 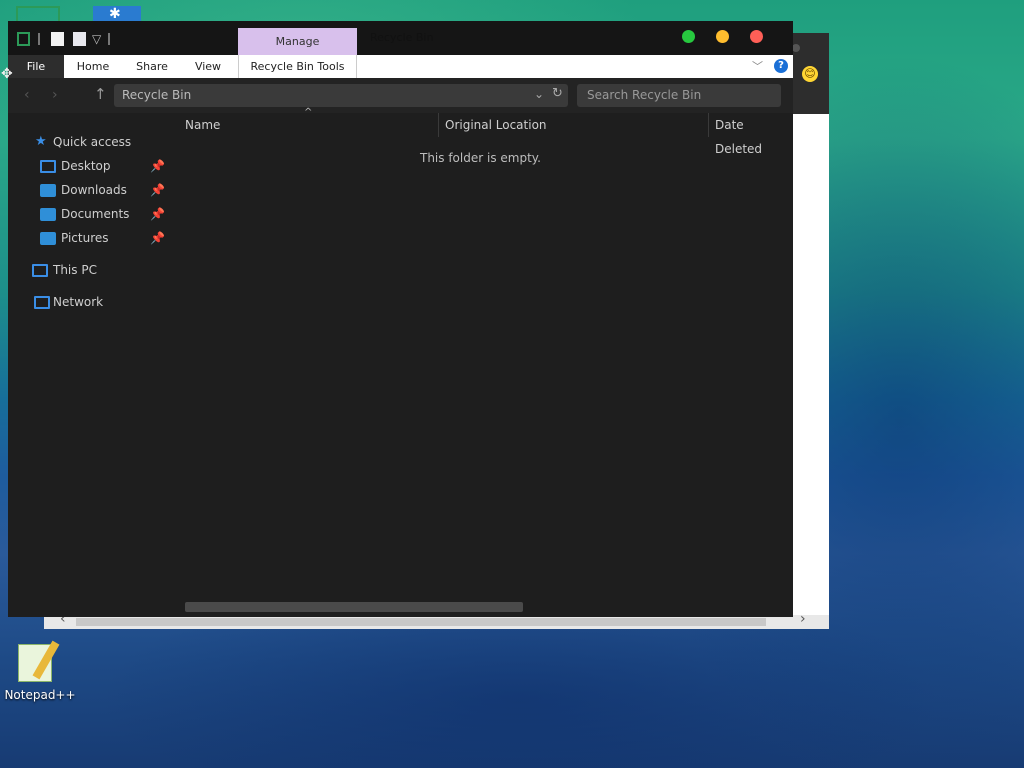 I want to click on address-toolbar: ‹ › ↑ Recycle Bin ⌄ ↻ Search Recycle Bin, so click(x=400, y=95).